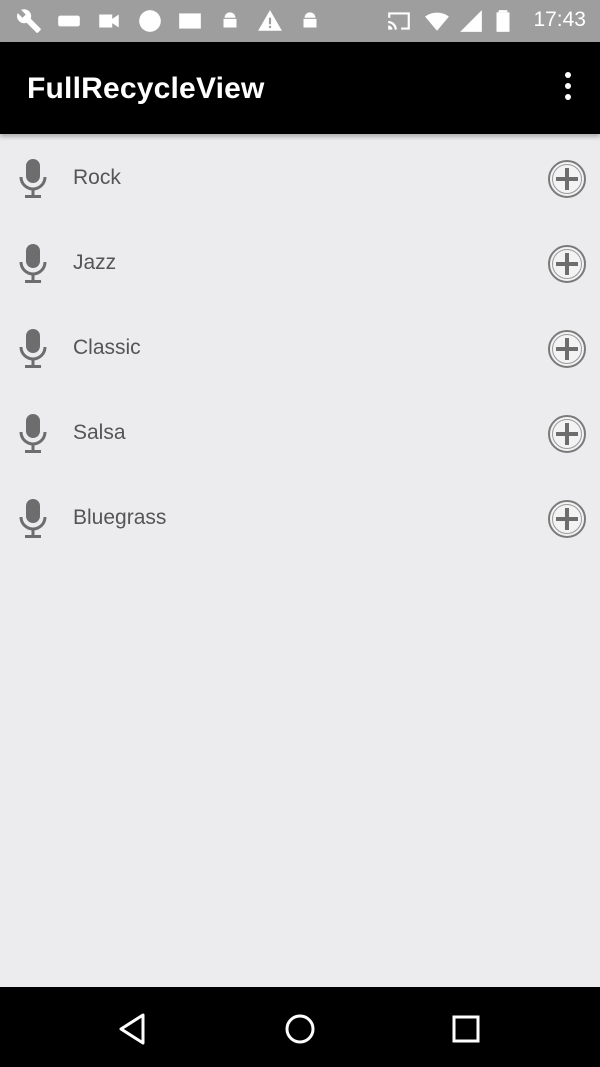 The height and width of the screenshot is (1067, 600). Describe the element at coordinates (471, 21) in the screenshot. I see `cellular-signal-icon` at that location.